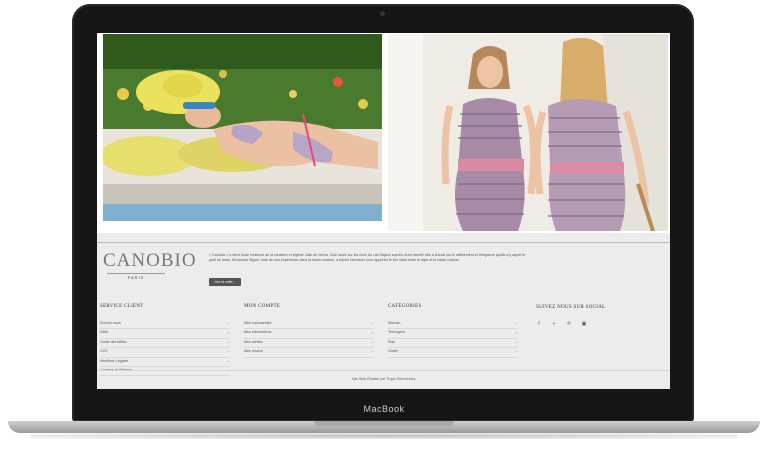 The width and height of the screenshot is (768, 455). What do you see at coordinates (453, 343) in the screenshot?
I see `footer-link: Kids →` at bounding box center [453, 343].